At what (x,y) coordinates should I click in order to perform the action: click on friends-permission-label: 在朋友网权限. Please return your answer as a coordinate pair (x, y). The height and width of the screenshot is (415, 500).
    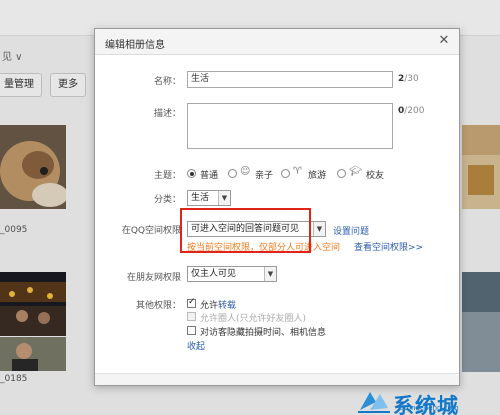
    Looking at the image, I should click on (153, 278).